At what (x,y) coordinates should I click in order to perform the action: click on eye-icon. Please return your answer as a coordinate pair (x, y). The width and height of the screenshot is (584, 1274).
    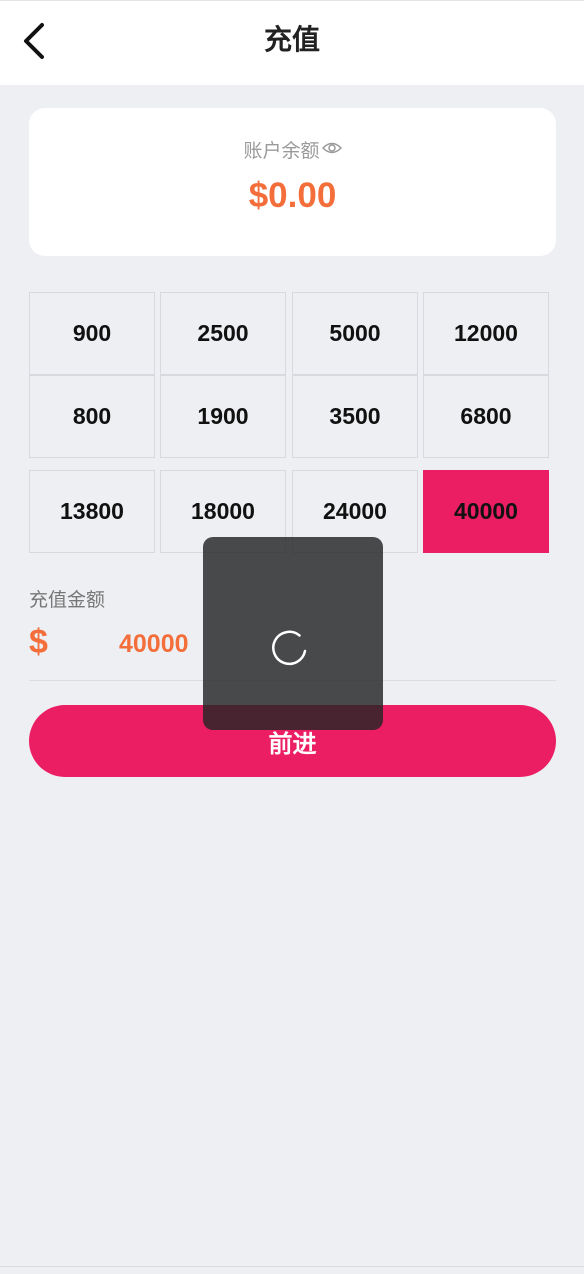
    Looking at the image, I should click on (331, 149).